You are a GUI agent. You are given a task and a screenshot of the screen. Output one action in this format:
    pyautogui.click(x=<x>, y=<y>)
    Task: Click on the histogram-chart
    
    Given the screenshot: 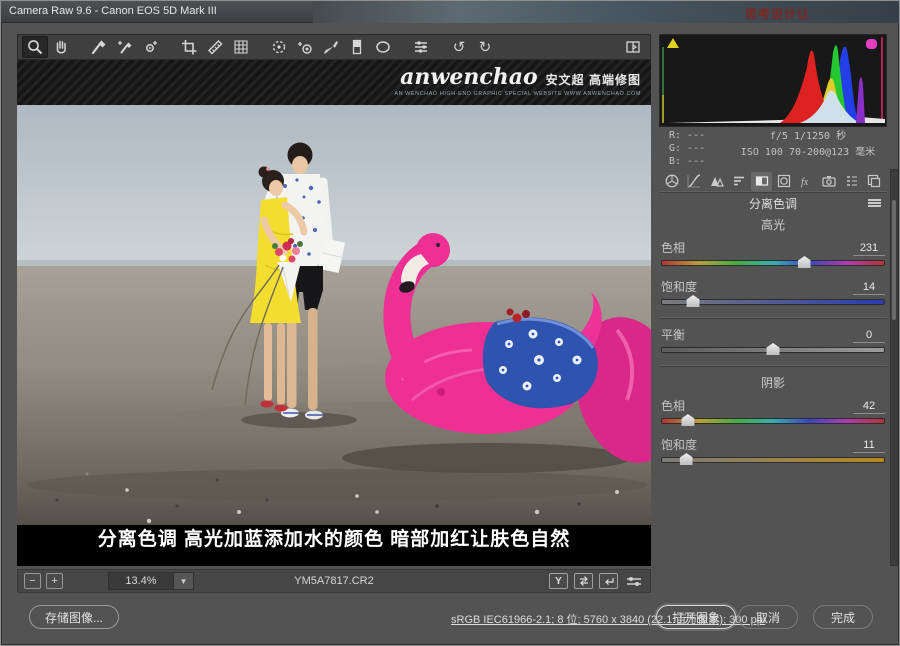 What is the action you would take?
    pyautogui.click(x=773, y=80)
    